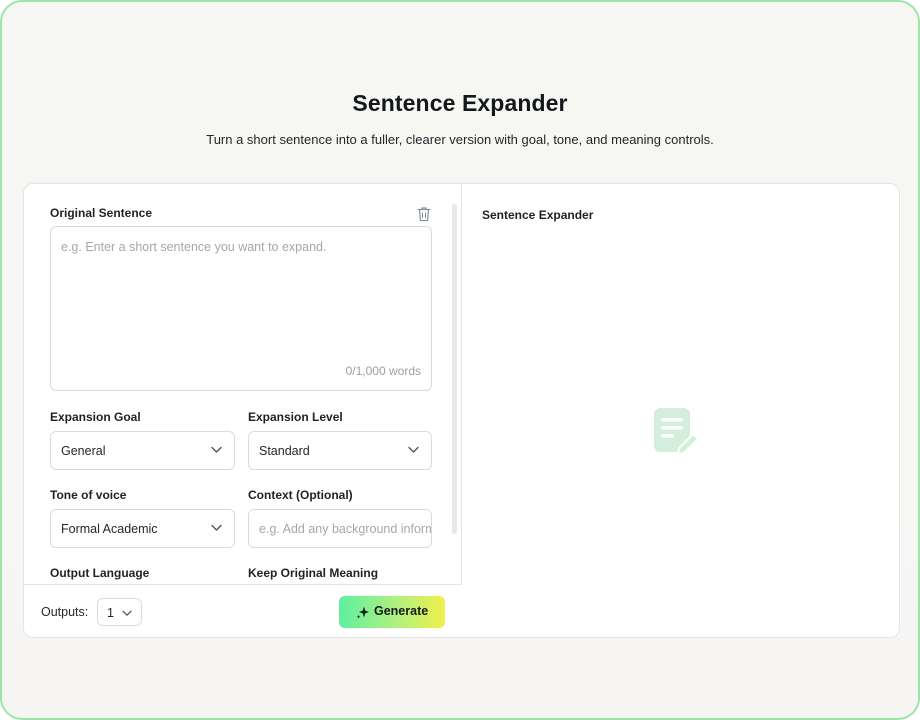 The width and height of the screenshot is (920, 720). What do you see at coordinates (95, 417) in the screenshot?
I see `expansion-goal-label: Expansion Goal` at bounding box center [95, 417].